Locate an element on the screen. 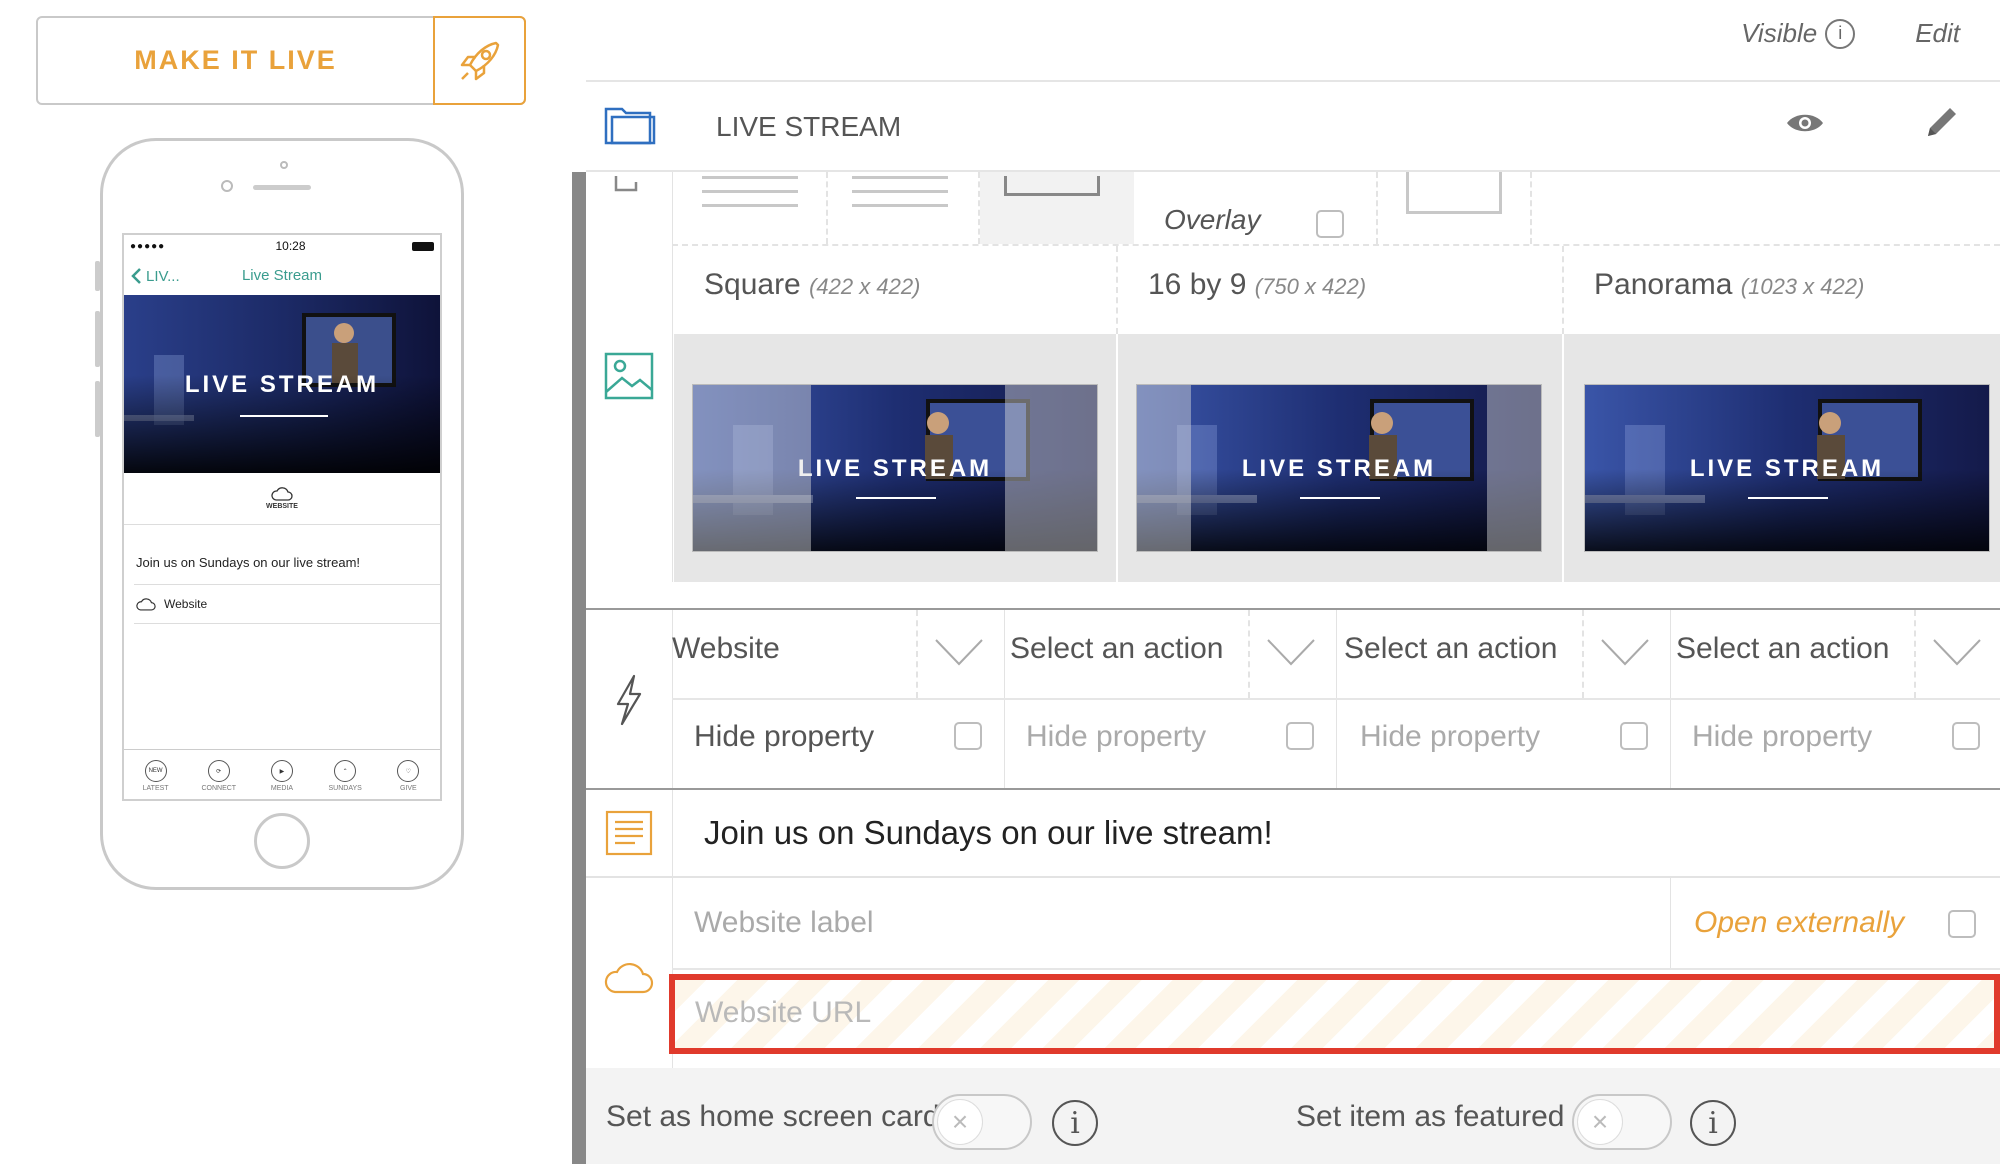 Image resolution: width=2000 pixels, height=1164 pixels. action-select-4: Select an action is located at coordinates (1782, 649).